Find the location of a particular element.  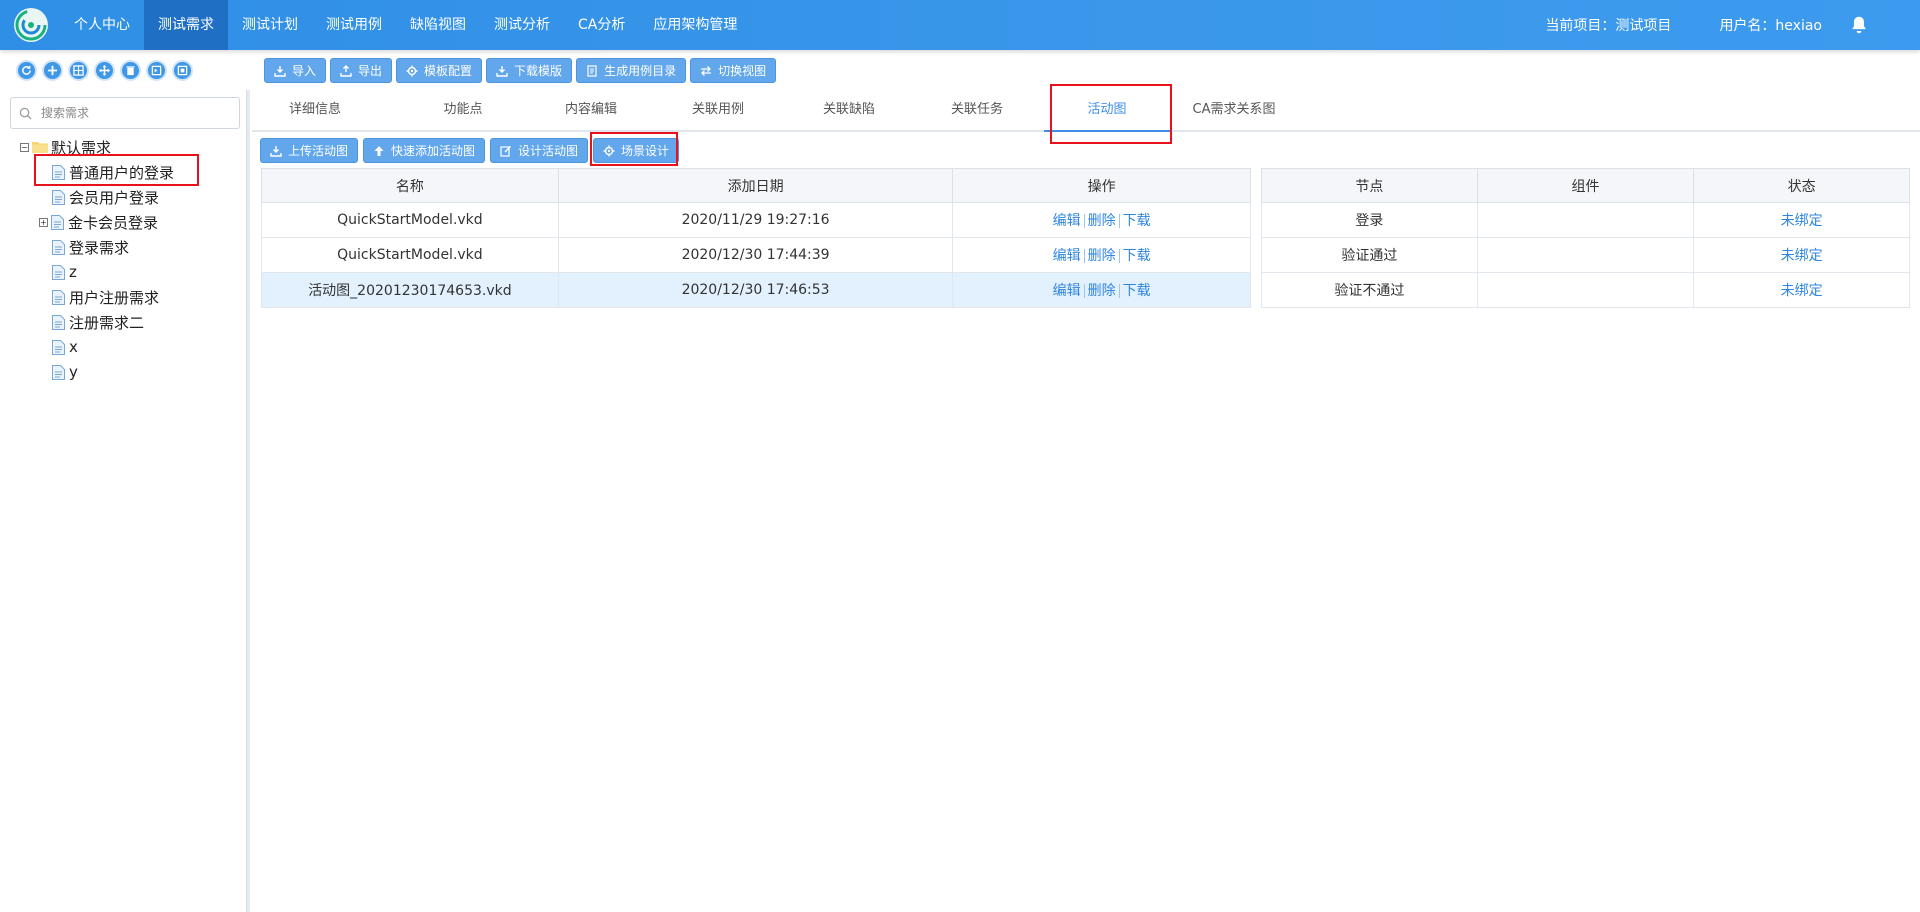

file-date-cell: 2020/12/30 17:46:53 is located at coordinates (755, 290).